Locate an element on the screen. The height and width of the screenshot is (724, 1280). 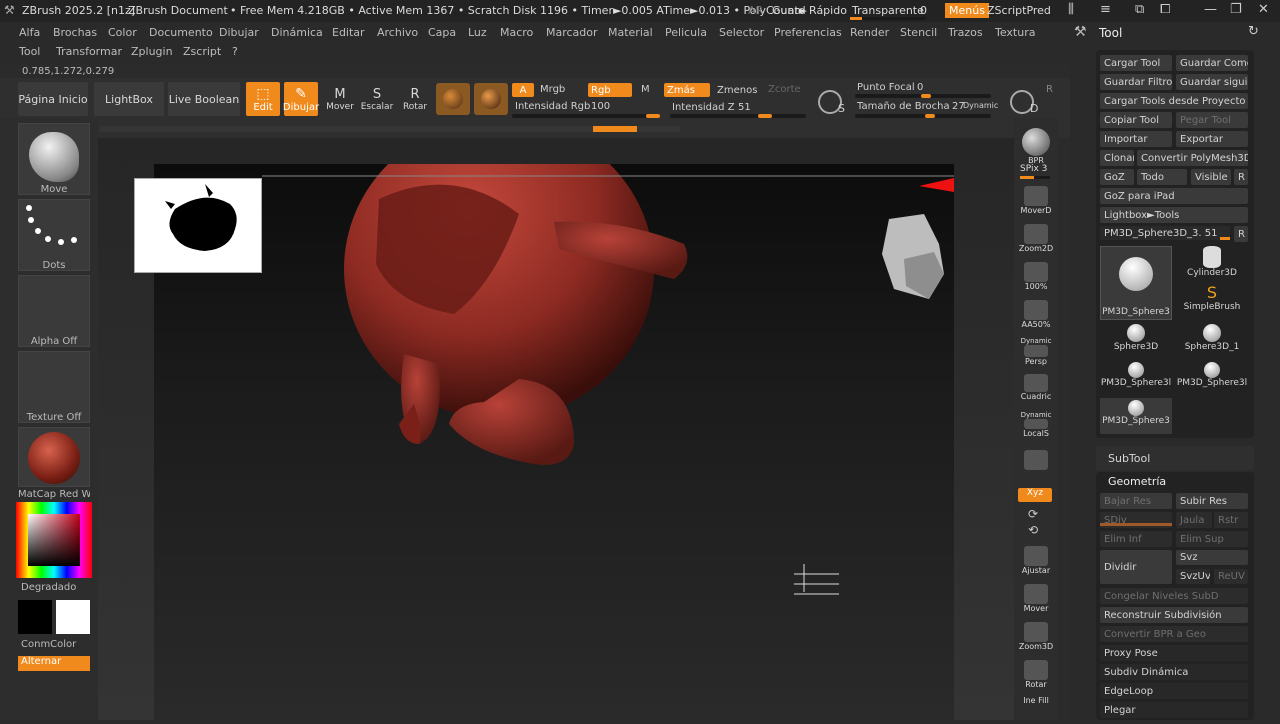
suv-toggle: SvzUv is located at coordinates (1193, 576).